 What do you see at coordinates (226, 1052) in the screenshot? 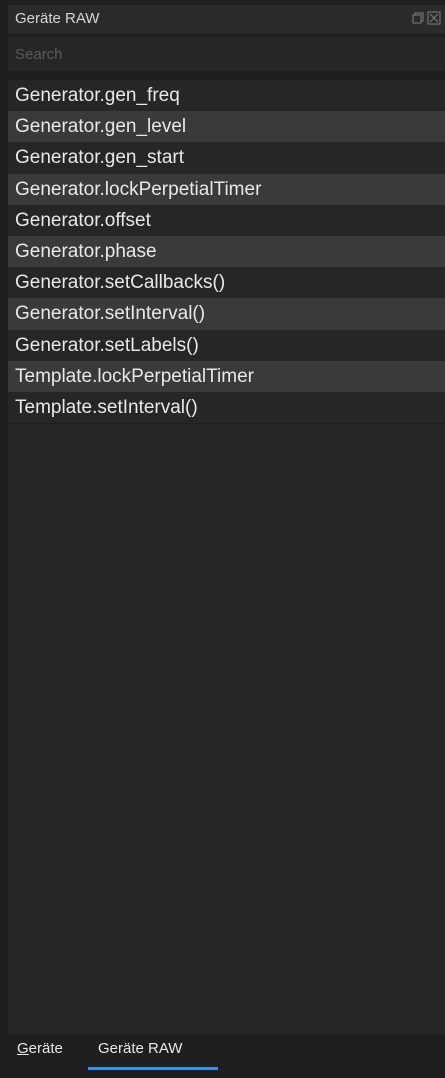
I see `bottom-tab-bar: Geräte Geräte RAW` at bounding box center [226, 1052].